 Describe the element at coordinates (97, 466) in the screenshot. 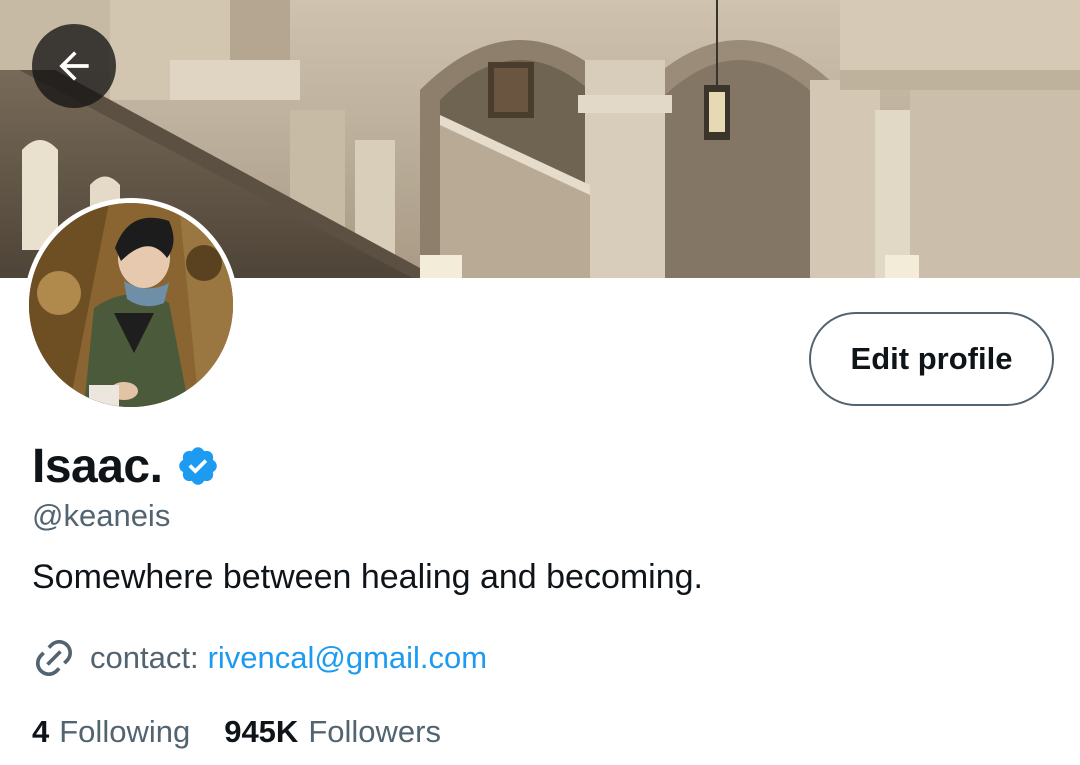

I see `display-name: Isaac.` at that location.